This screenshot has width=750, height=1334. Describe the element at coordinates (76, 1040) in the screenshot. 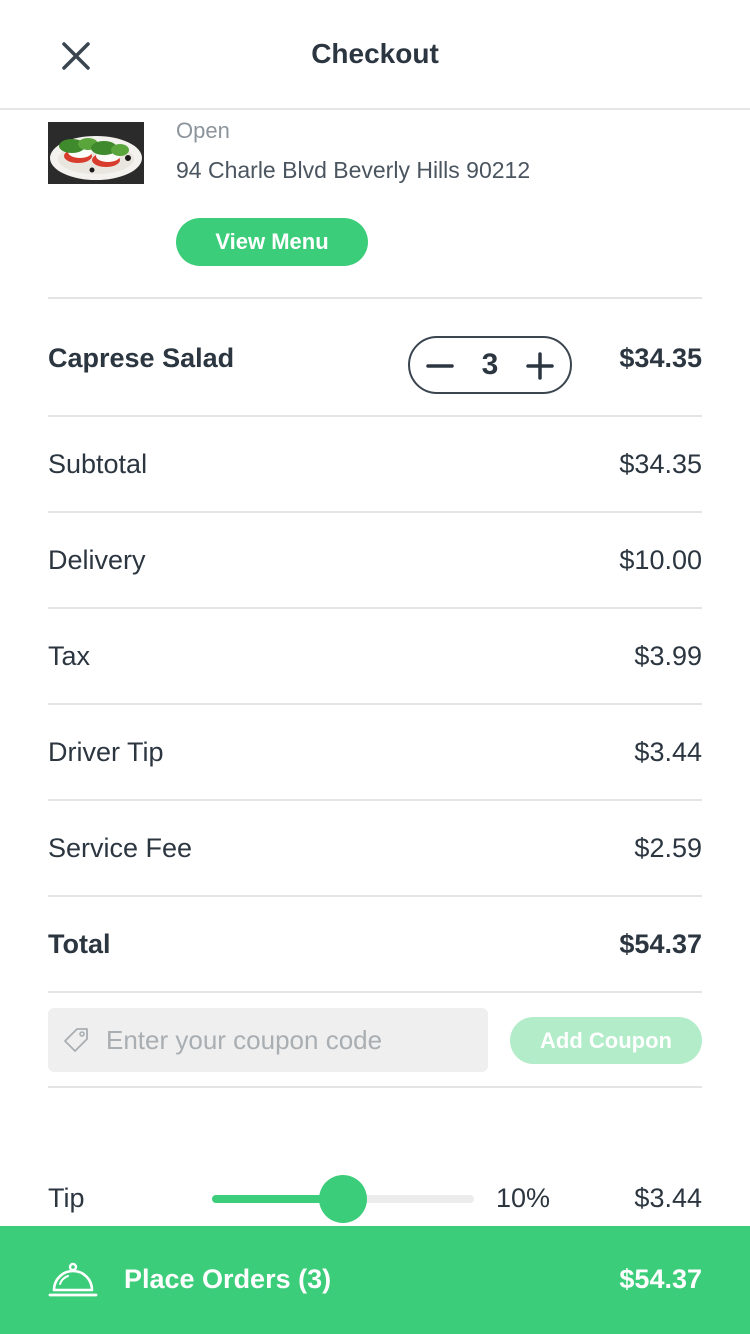

I see `tag-icon` at that location.